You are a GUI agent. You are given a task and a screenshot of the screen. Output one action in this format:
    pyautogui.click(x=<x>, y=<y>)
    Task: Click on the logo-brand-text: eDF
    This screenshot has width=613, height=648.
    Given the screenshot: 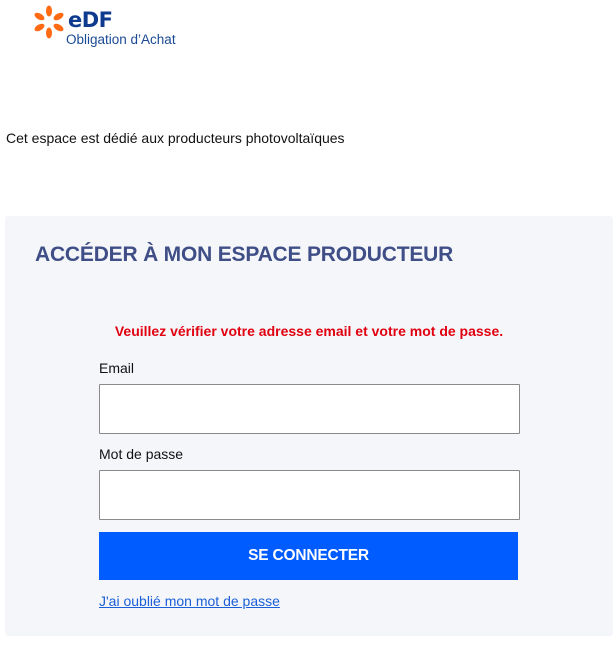 What is the action you would take?
    pyautogui.click(x=90, y=20)
    